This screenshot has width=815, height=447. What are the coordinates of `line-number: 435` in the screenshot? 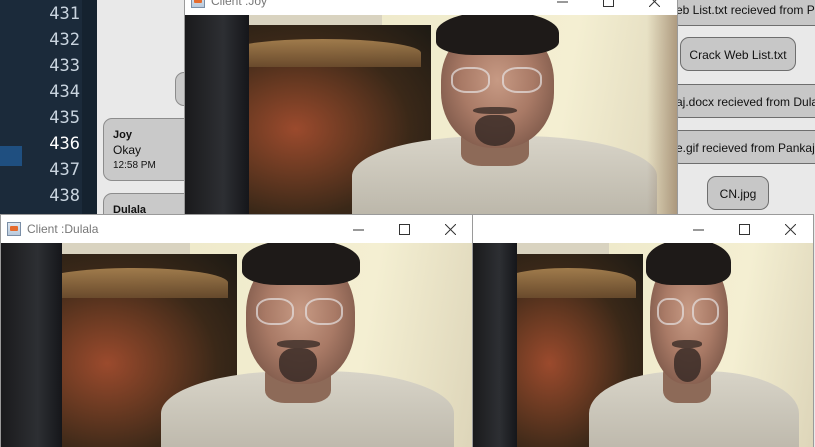 It's located at (64, 118).